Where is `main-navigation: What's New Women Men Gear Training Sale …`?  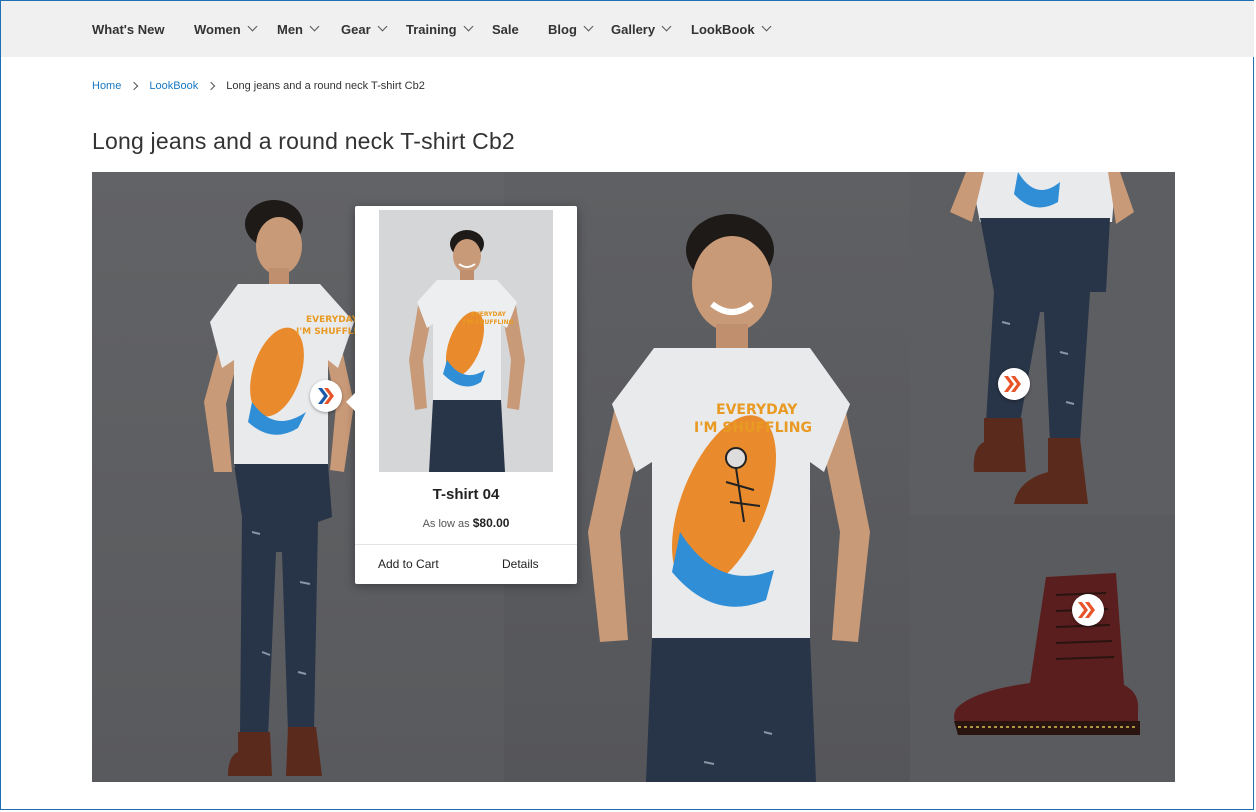
main-navigation: What's New Women Men Gear Training Sale … is located at coordinates (627, 29).